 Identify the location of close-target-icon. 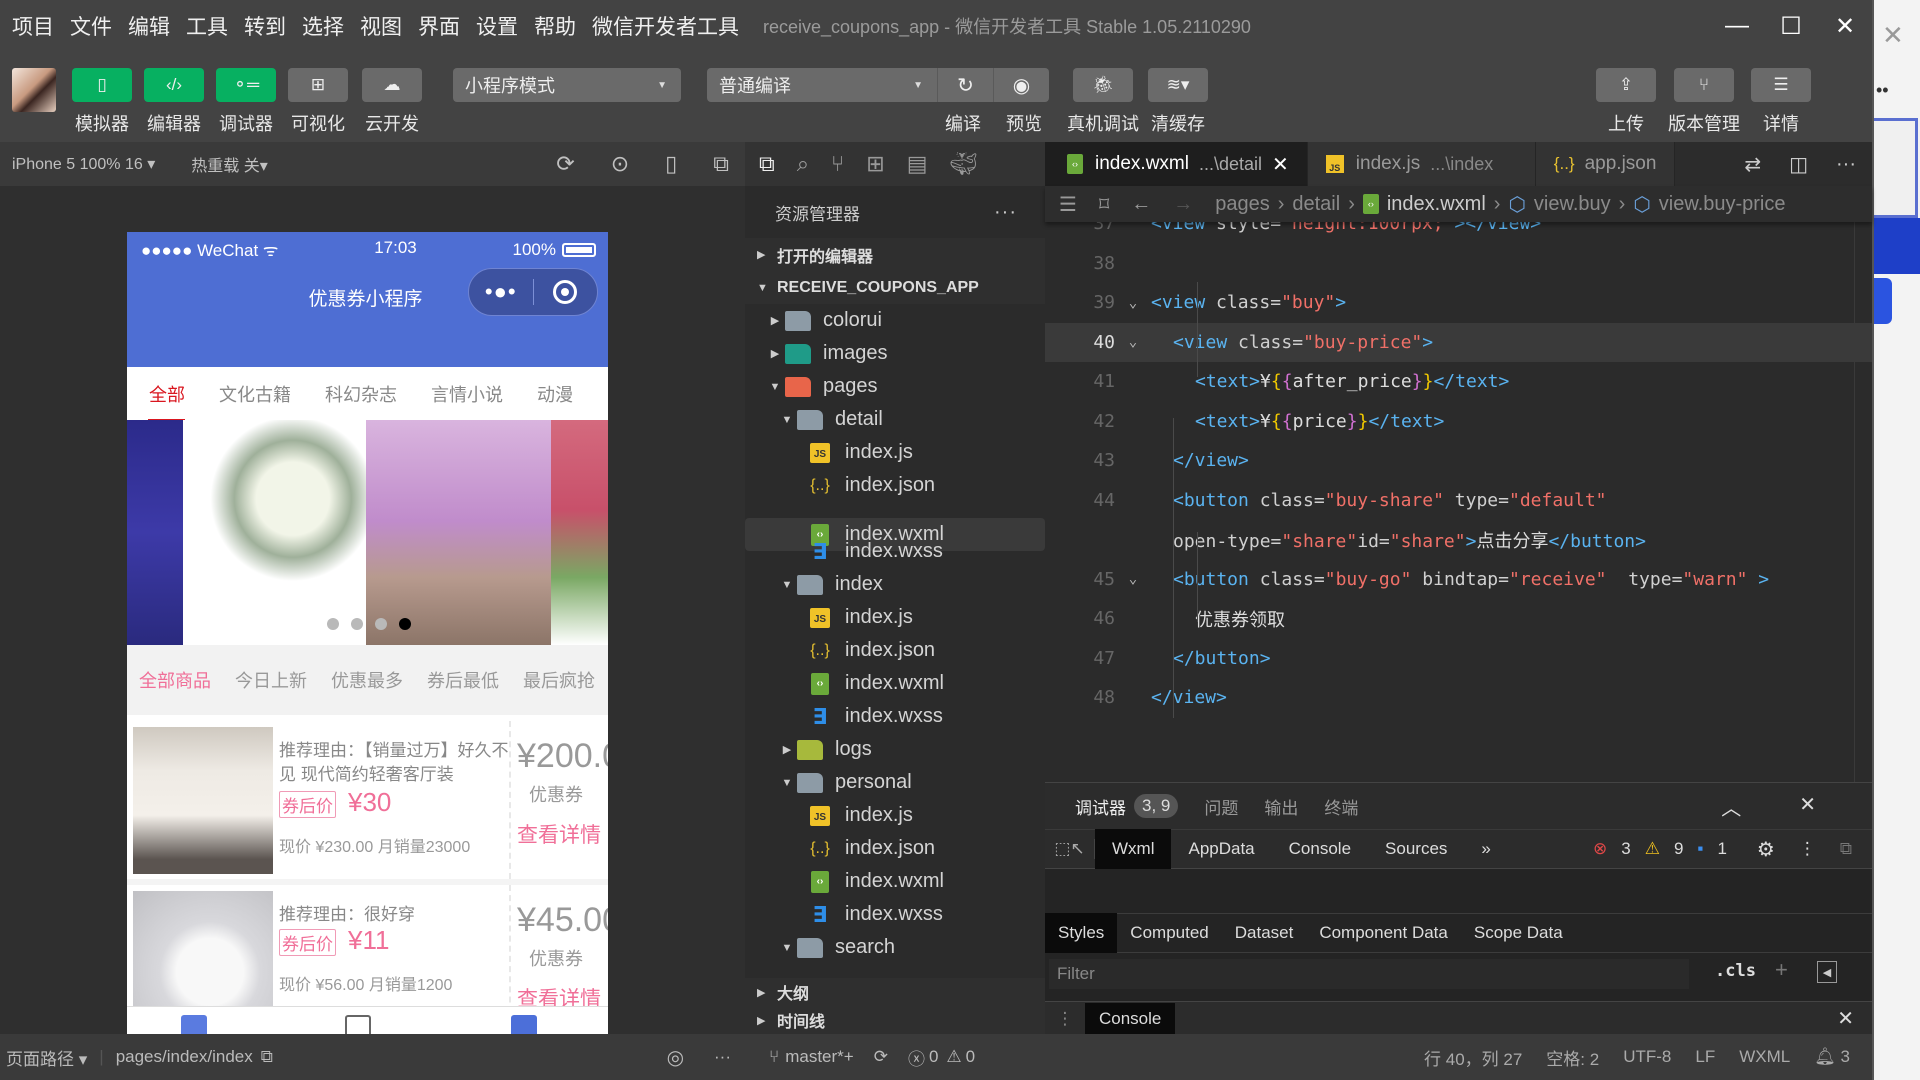
(566, 292).